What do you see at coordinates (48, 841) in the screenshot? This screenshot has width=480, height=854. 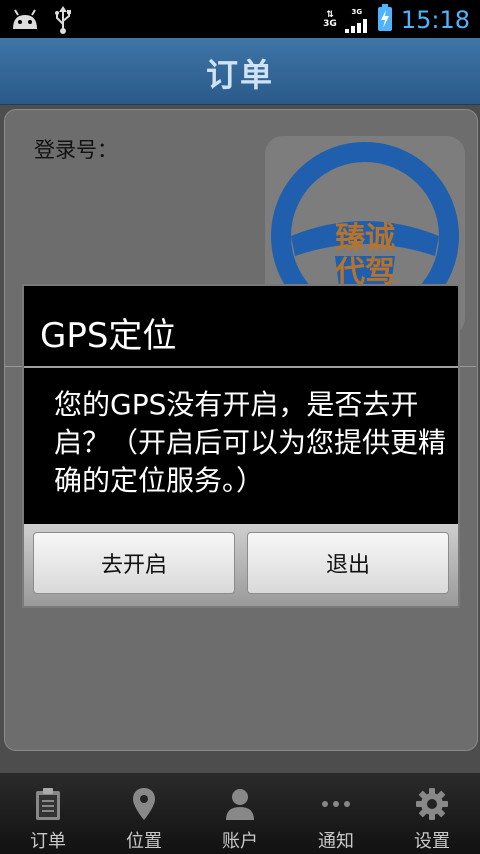 I see `nav-label-orders: 订单` at bounding box center [48, 841].